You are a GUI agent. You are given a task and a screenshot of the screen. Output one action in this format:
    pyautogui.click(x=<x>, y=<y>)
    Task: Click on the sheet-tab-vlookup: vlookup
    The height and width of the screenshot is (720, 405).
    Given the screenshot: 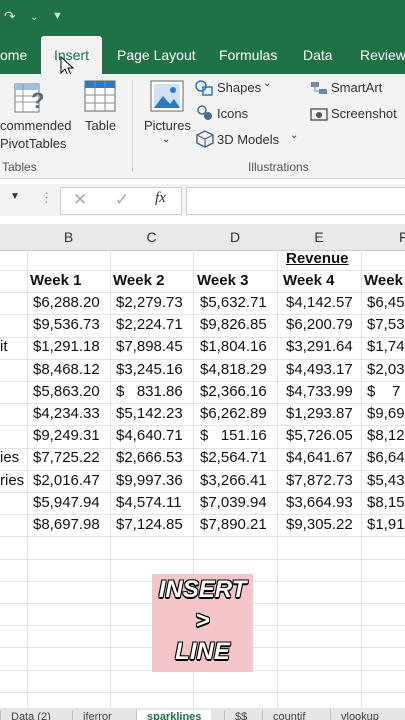 What is the action you would take?
    pyautogui.click(x=359, y=715)
    